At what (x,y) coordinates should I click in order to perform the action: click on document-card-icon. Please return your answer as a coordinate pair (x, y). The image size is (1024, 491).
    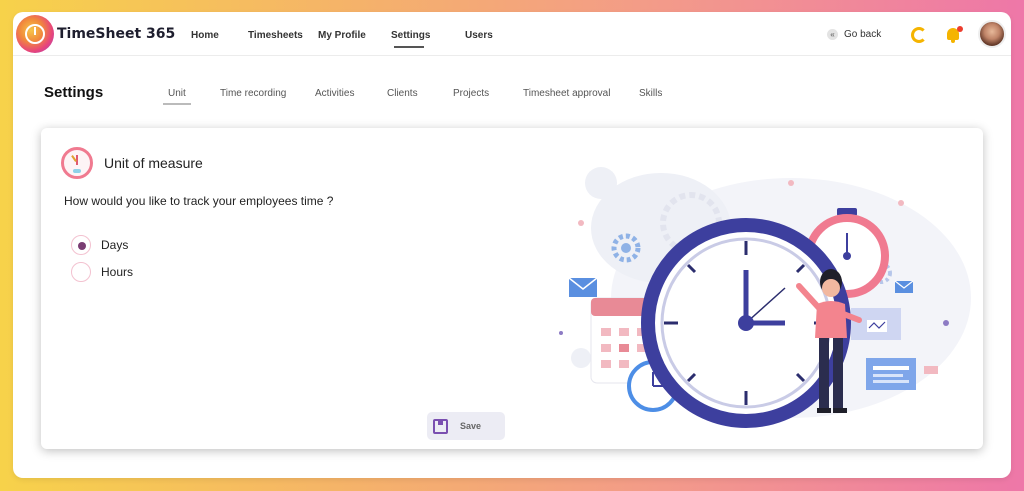
    Looking at the image, I should click on (891, 374).